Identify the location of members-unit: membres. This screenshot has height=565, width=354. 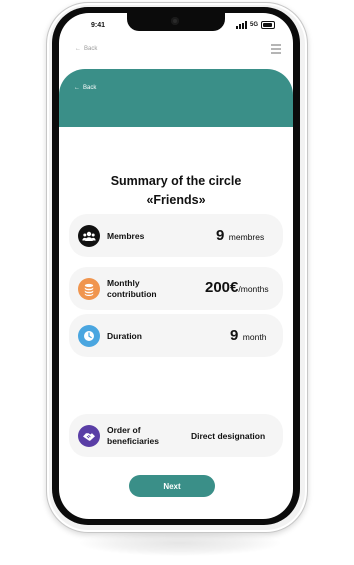
(246, 237).